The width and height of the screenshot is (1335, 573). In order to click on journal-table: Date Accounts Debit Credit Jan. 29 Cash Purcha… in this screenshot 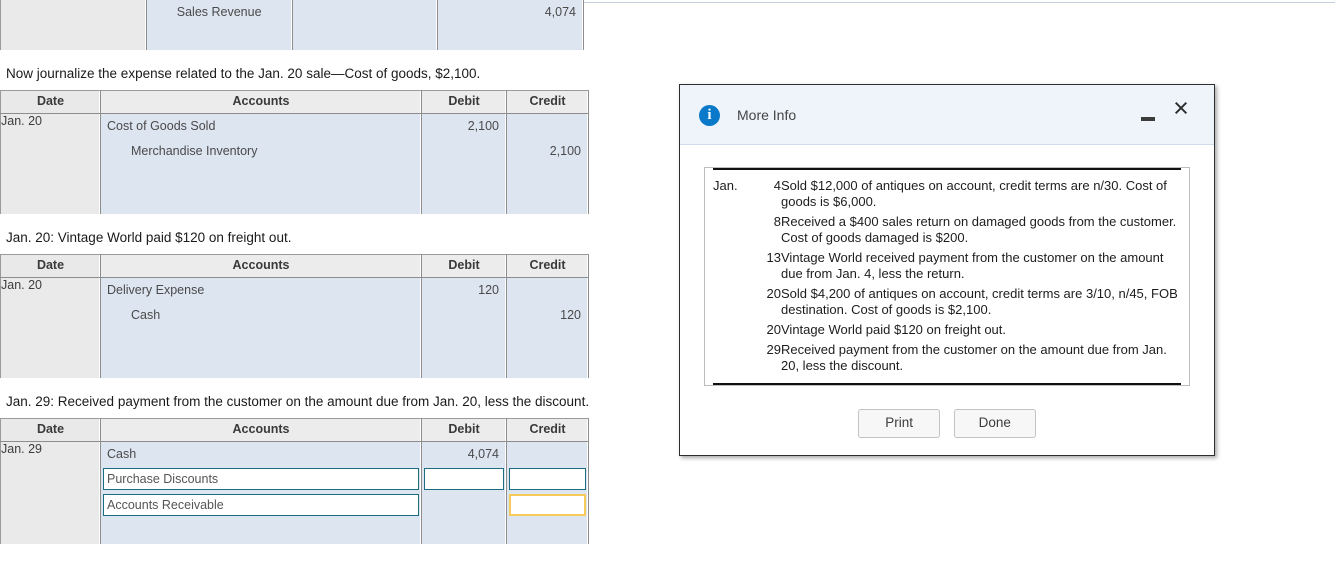, I will do `click(294, 481)`.